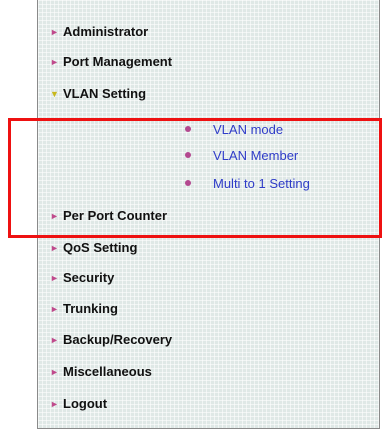  What do you see at coordinates (82, 278) in the screenshot?
I see `menu-item-security: ► Security` at bounding box center [82, 278].